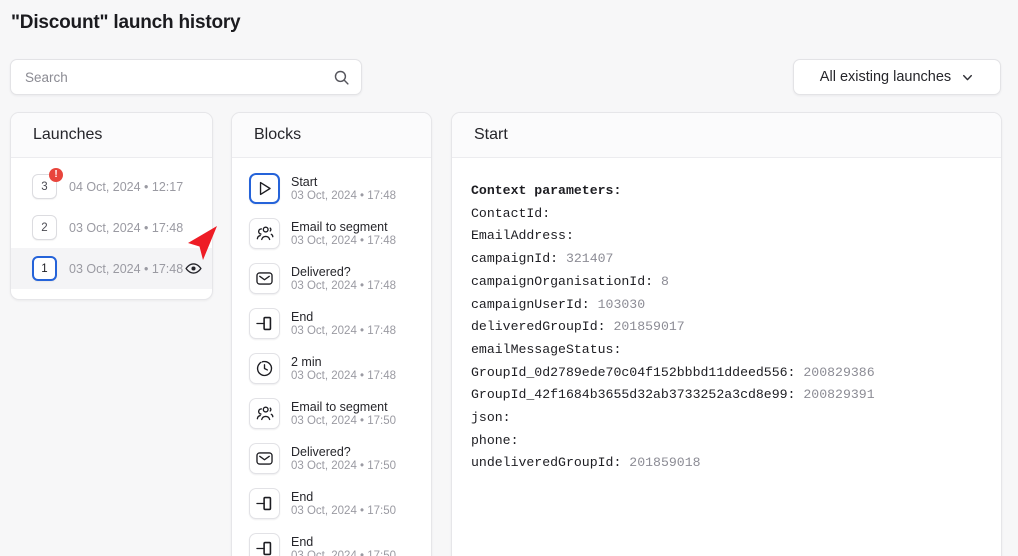 The image size is (1018, 556). I want to click on launch-filter-dropdown: All existing launches, so click(897, 77).